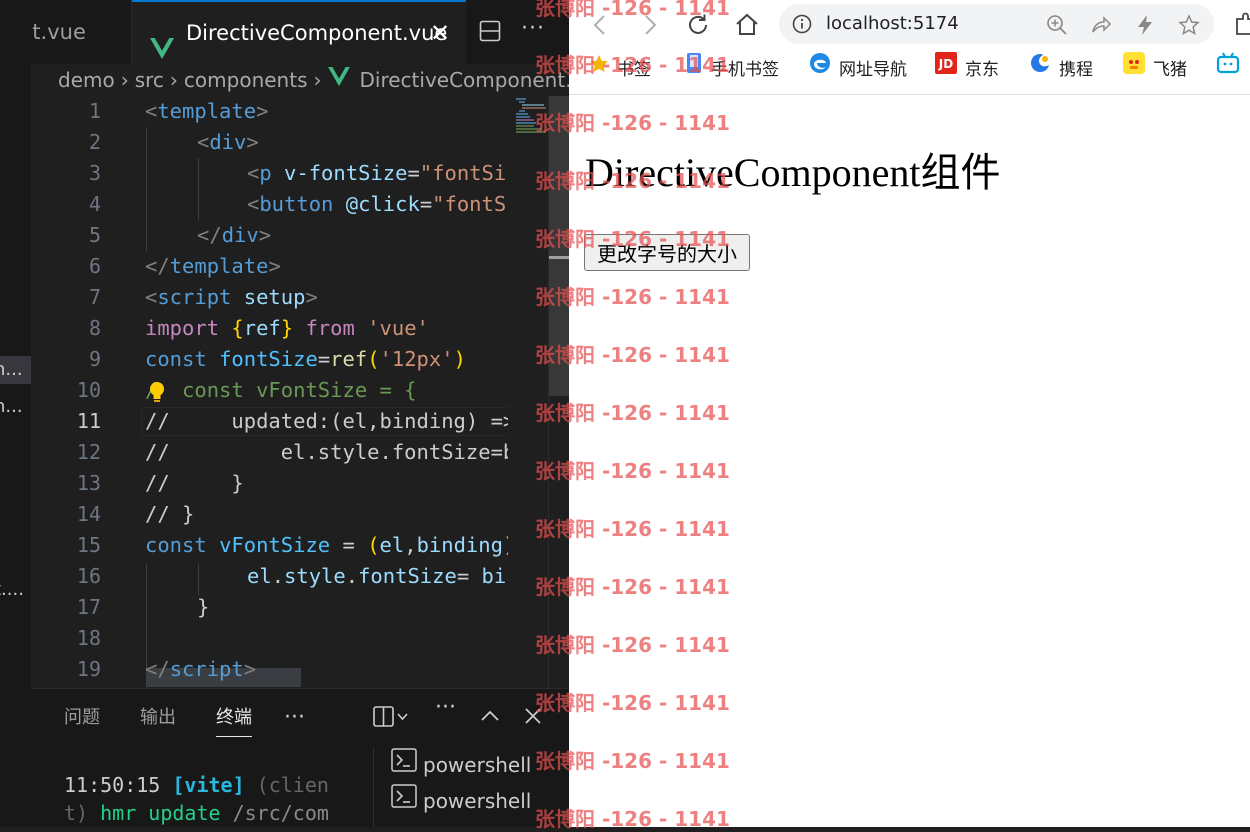 This screenshot has width=1250, height=832. What do you see at coordinates (214, 813) in the screenshot?
I see `terminal-line: t) hmr update /src/com` at bounding box center [214, 813].